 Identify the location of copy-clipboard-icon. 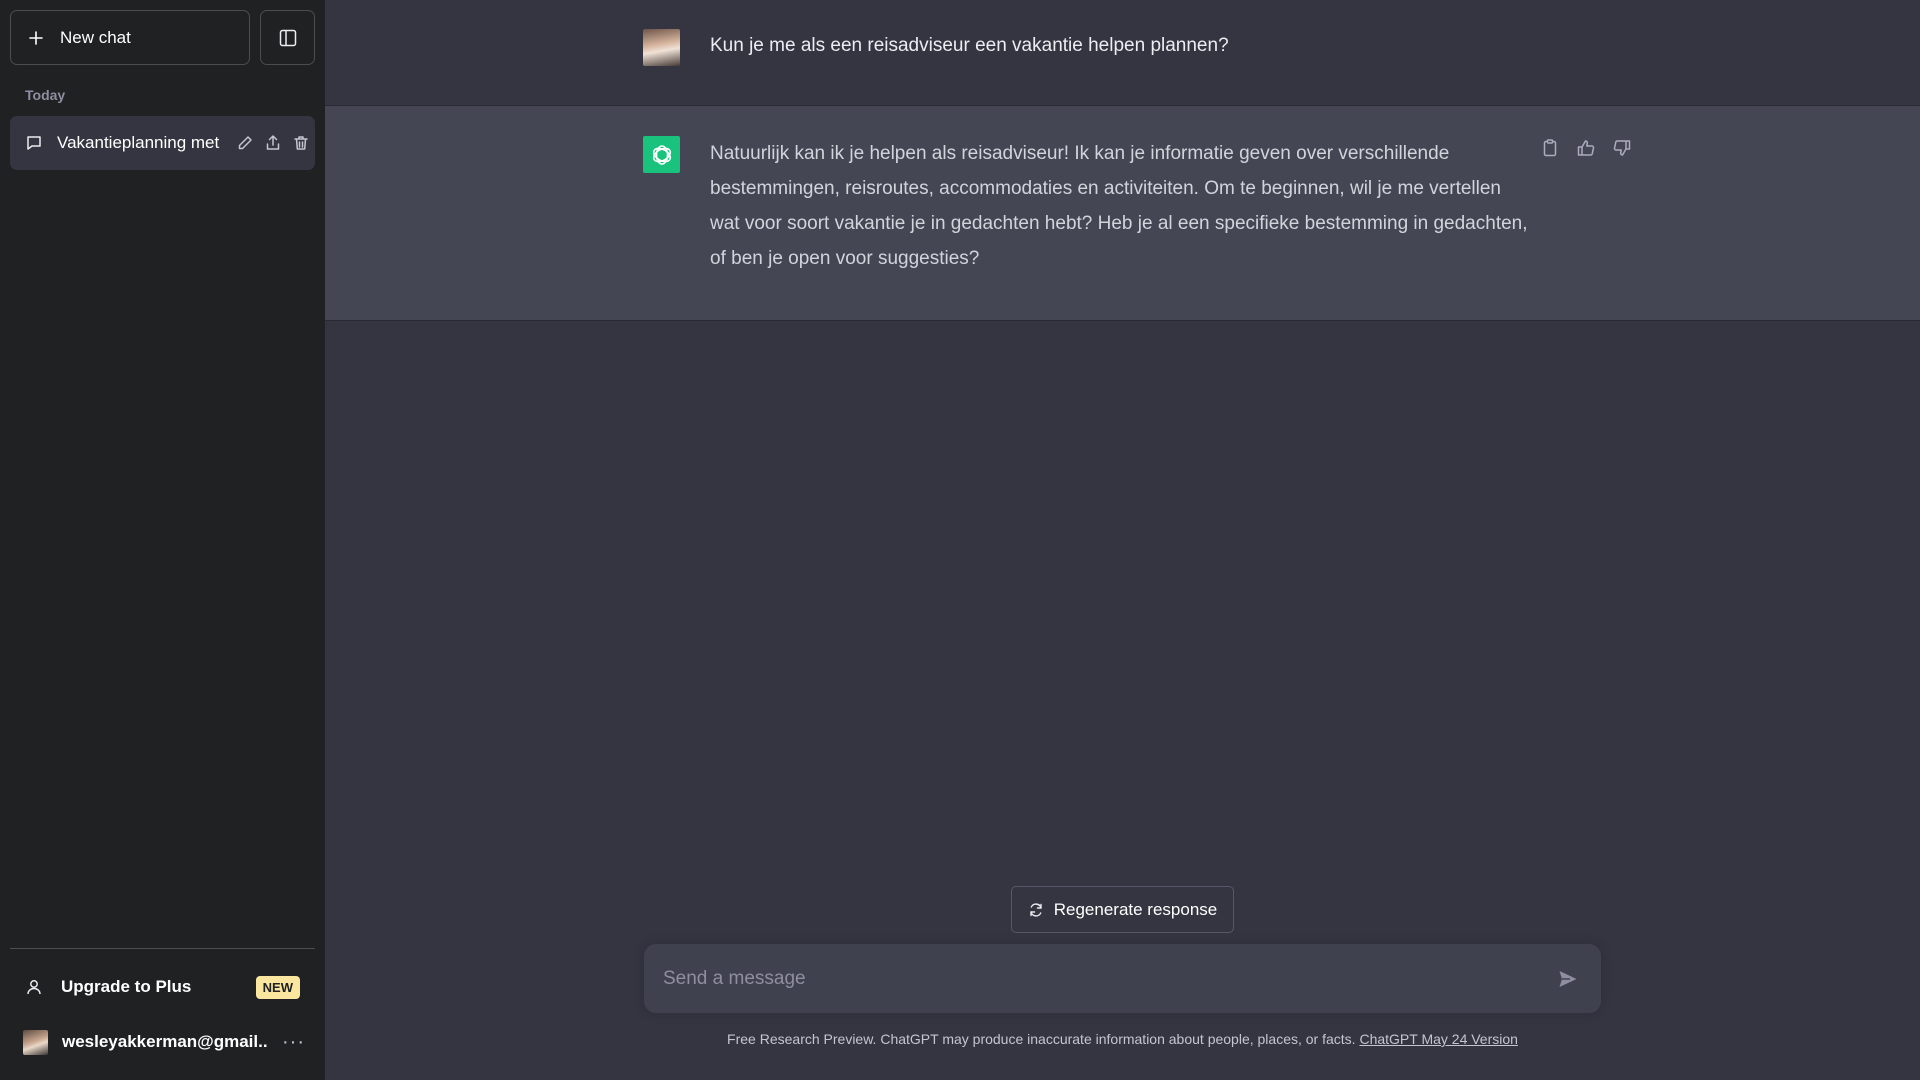
(1550, 148).